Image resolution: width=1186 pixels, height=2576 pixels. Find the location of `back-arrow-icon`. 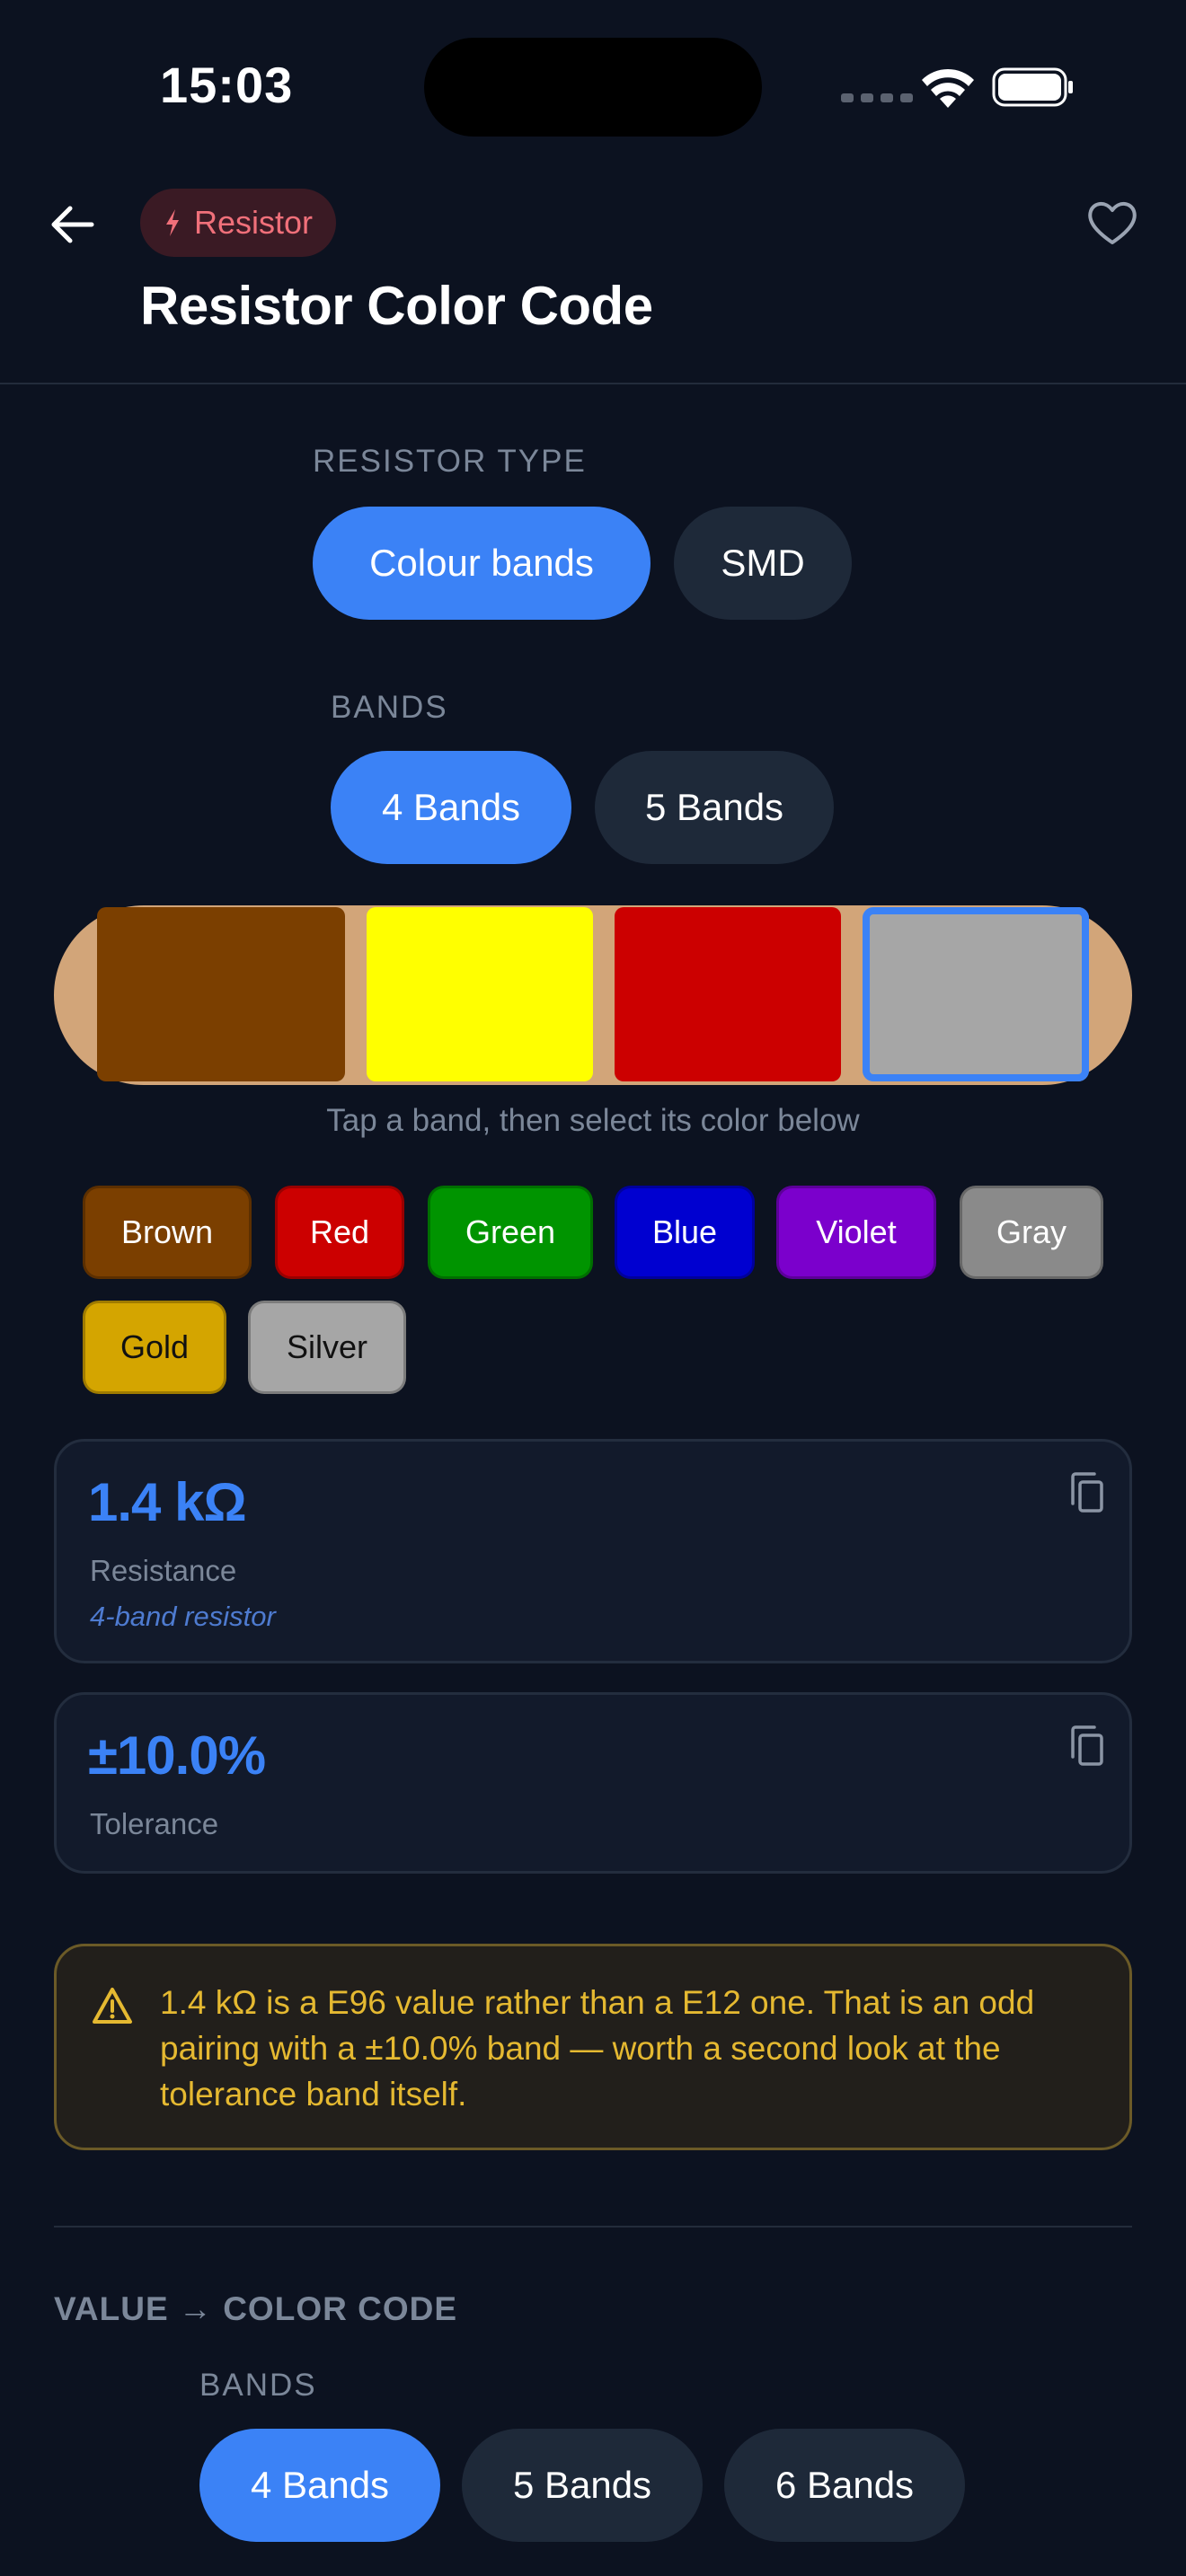

back-arrow-icon is located at coordinates (72, 224).